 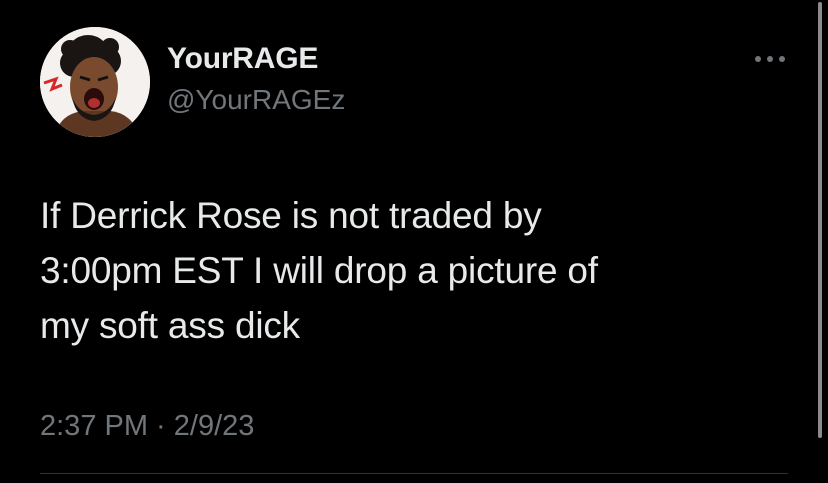 I want to click on cartoon-avatar-icon, so click(x=95, y=82).